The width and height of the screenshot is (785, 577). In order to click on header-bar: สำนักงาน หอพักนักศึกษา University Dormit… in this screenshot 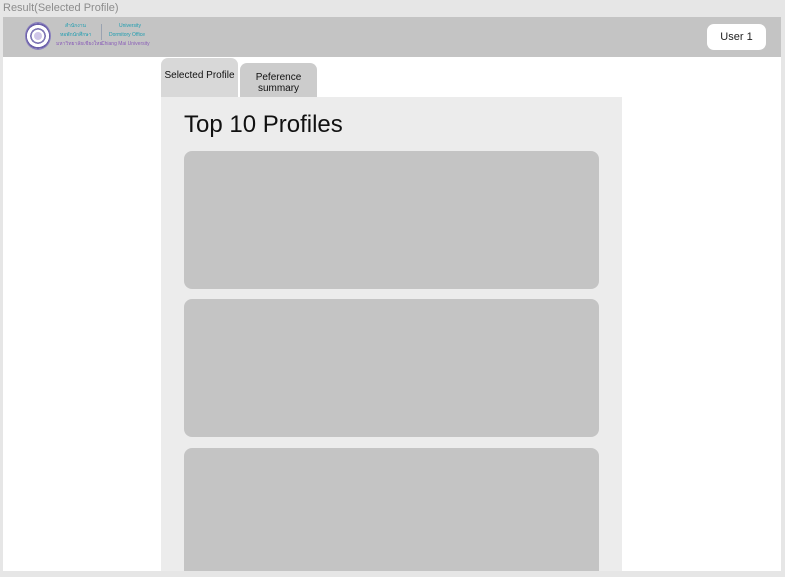, I will do `click(392, 37)`.